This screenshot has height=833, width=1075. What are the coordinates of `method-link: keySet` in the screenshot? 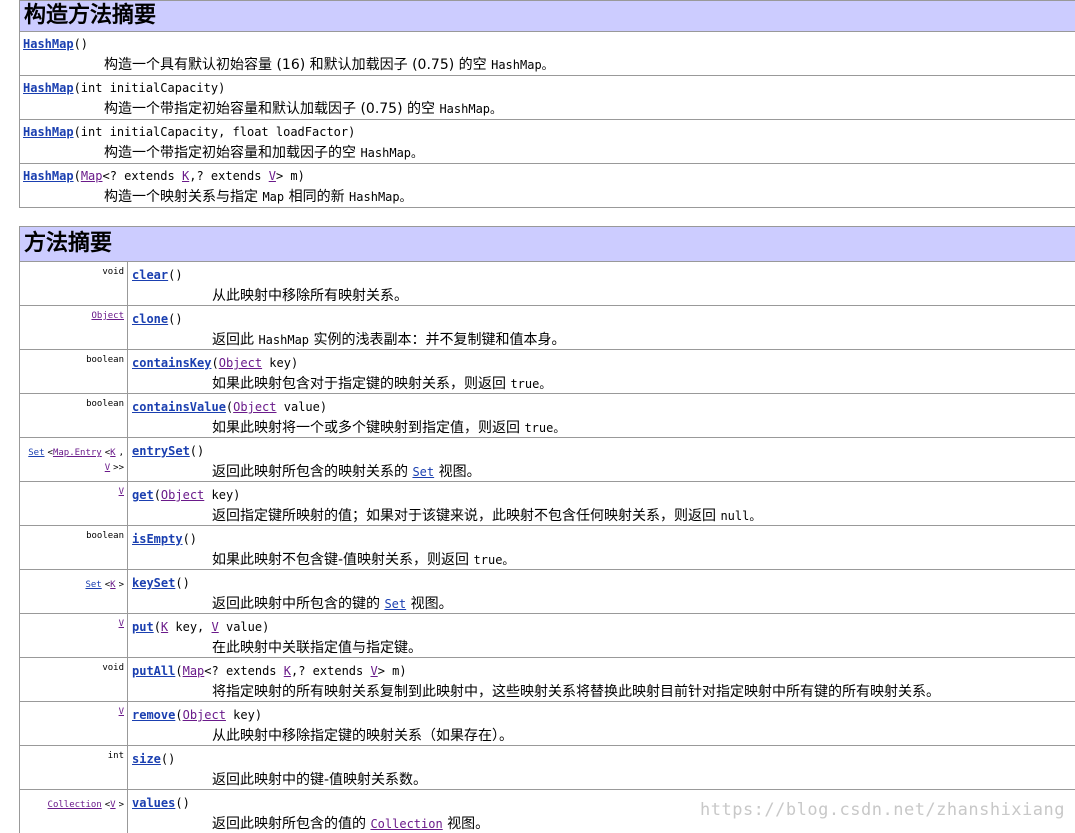 It's located at (153, 583).